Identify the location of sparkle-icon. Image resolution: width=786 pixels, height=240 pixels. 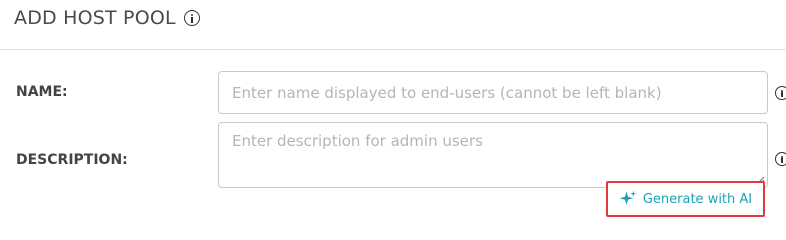
(628, 197).